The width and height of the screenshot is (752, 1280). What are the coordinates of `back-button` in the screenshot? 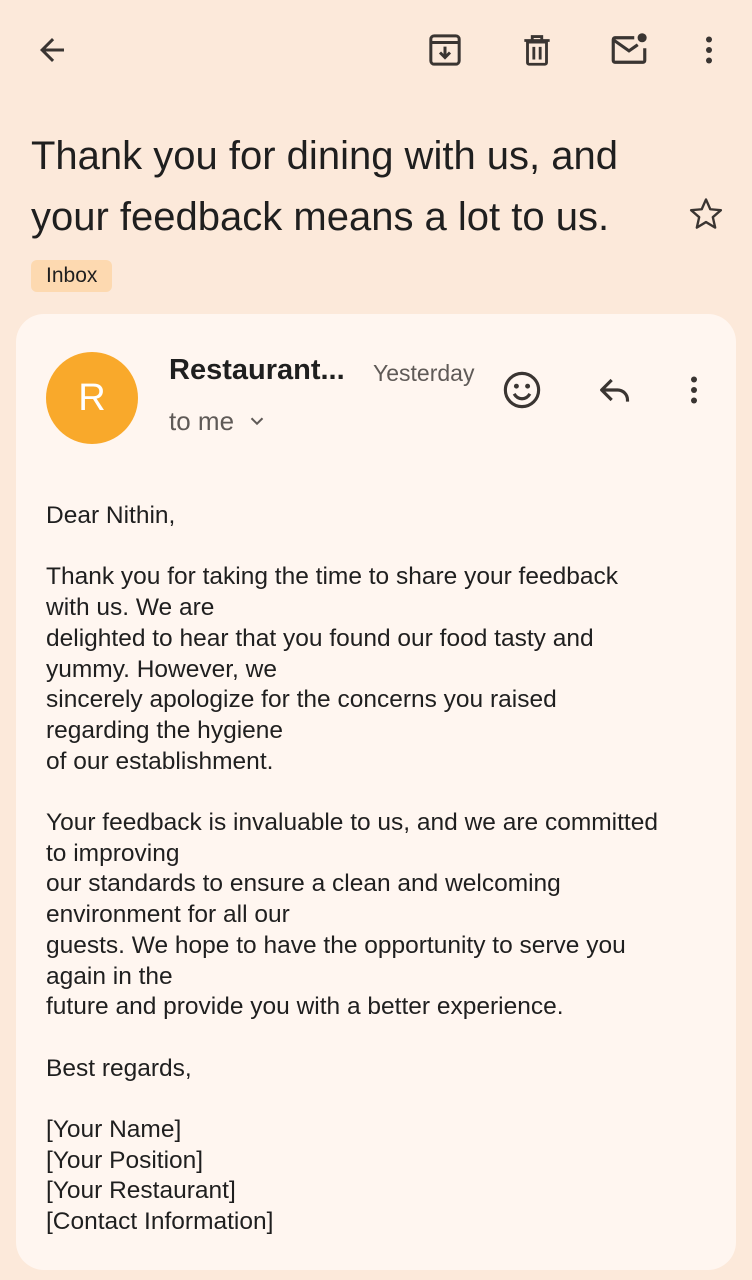 It's located at (52, 50).